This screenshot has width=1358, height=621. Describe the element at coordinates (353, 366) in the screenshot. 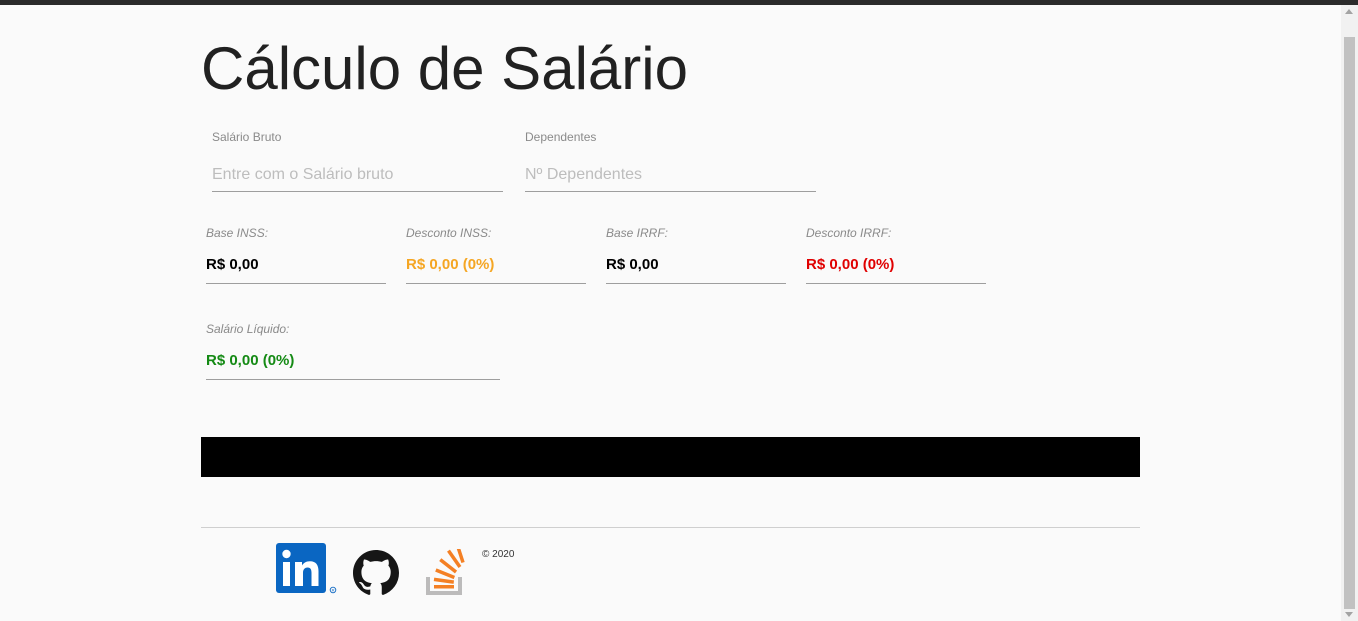

I see `salario-liquido-value: R$ 0,00 (0%)` at that location.